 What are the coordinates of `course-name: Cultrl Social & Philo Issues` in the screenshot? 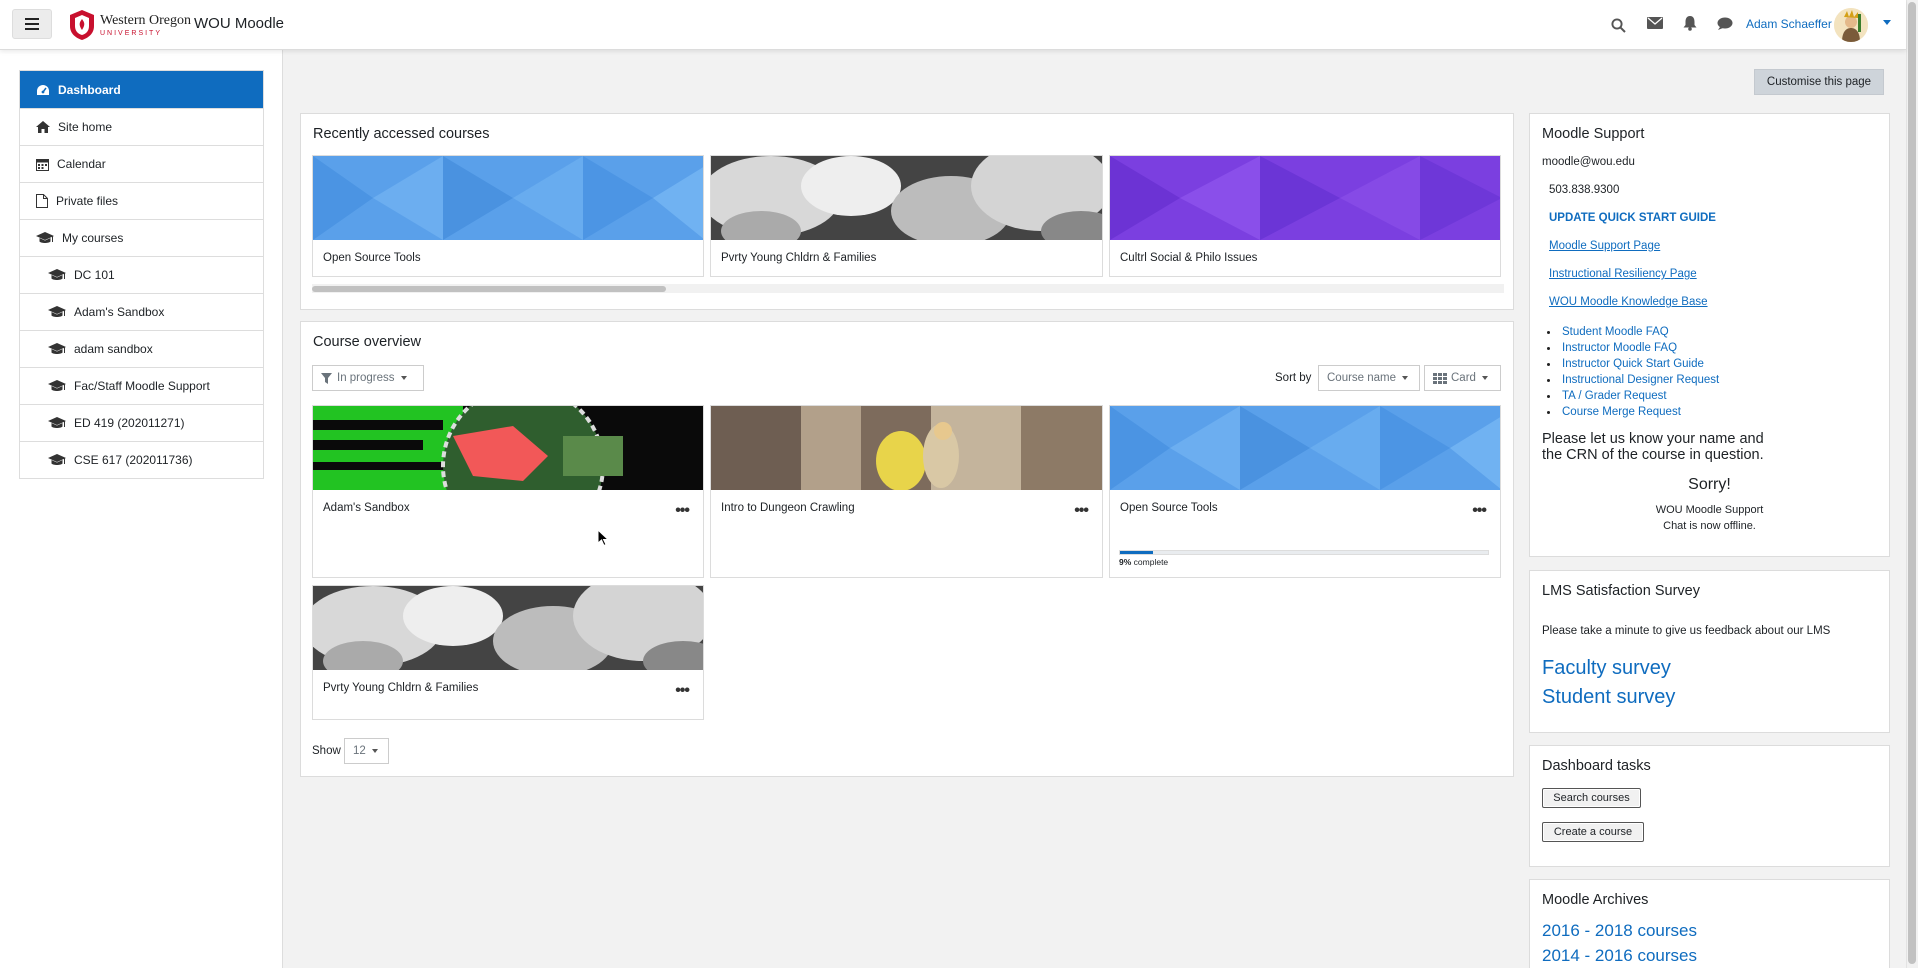 It's located at (1188, 258).